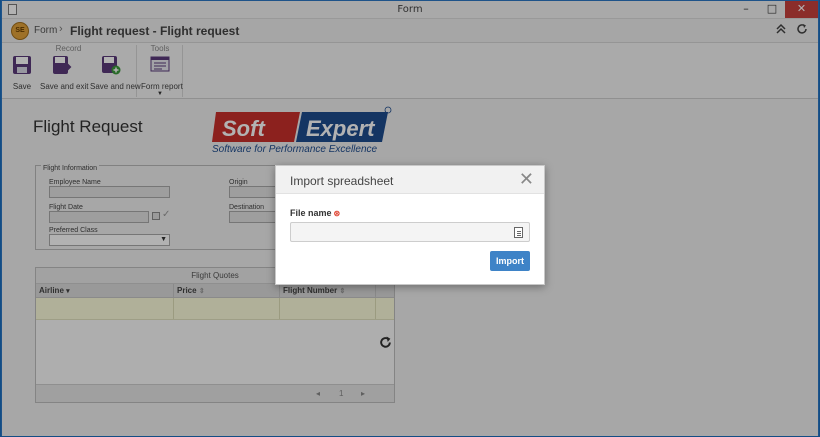  Describe the element at coordinates (410, 180) in the screenshot. I see `dialog-header: Import spreadsheet ✕` at that location.